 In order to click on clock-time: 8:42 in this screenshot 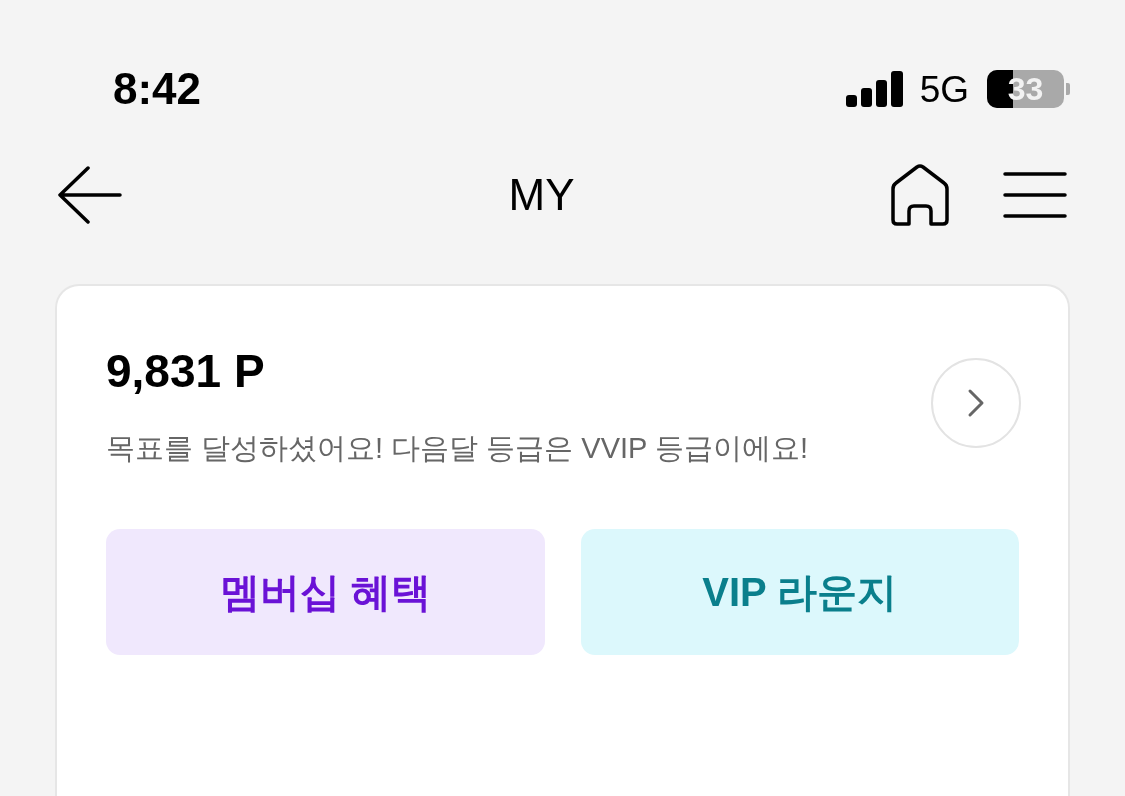, I will do `click(157, 89)`.